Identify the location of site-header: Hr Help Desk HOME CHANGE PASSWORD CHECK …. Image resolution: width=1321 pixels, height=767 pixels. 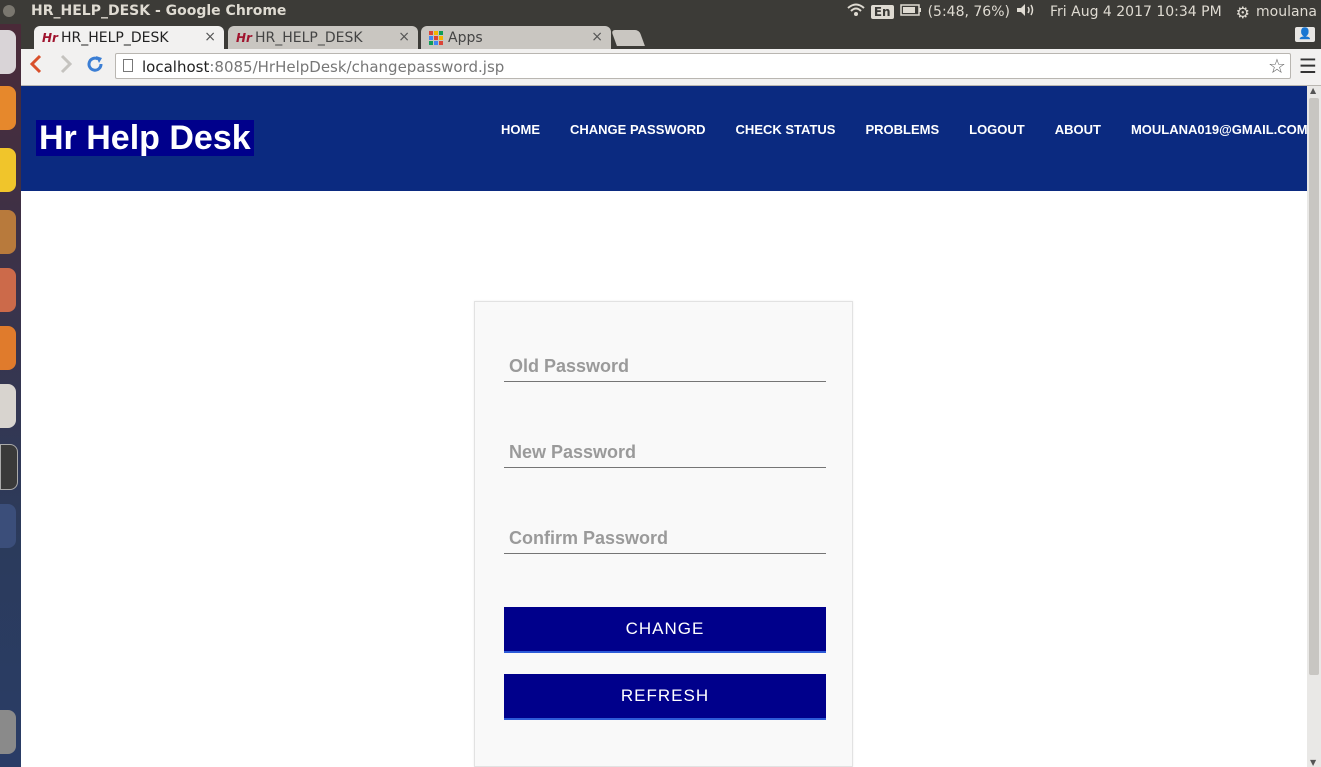
(664, 138).